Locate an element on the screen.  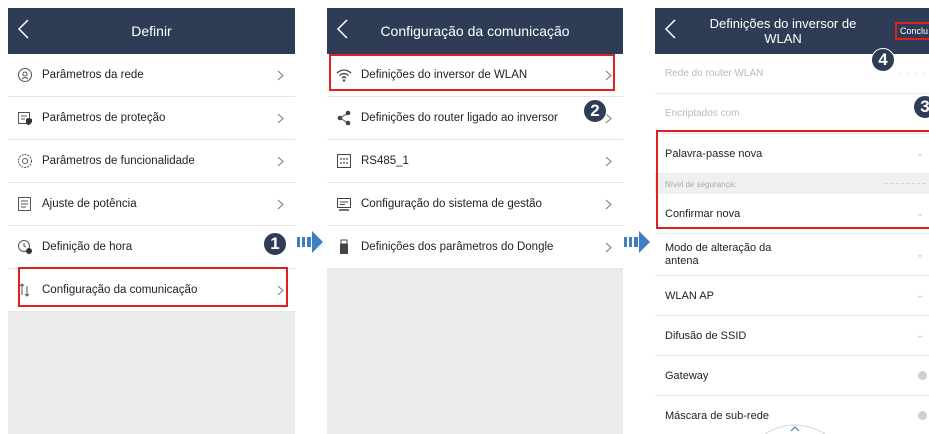
page-title: Definir is located at coordinates (151, 30).